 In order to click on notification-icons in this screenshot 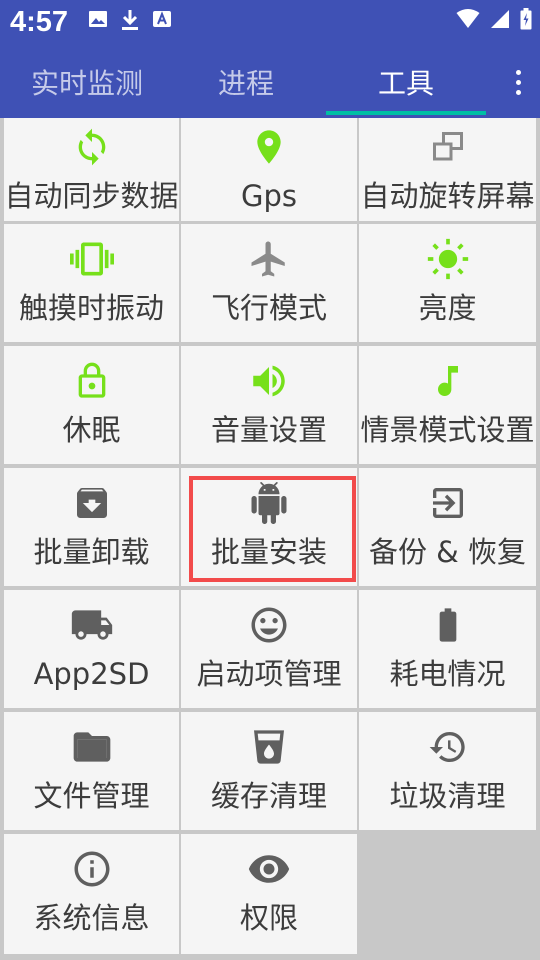, I will do `click(130, 22)`.